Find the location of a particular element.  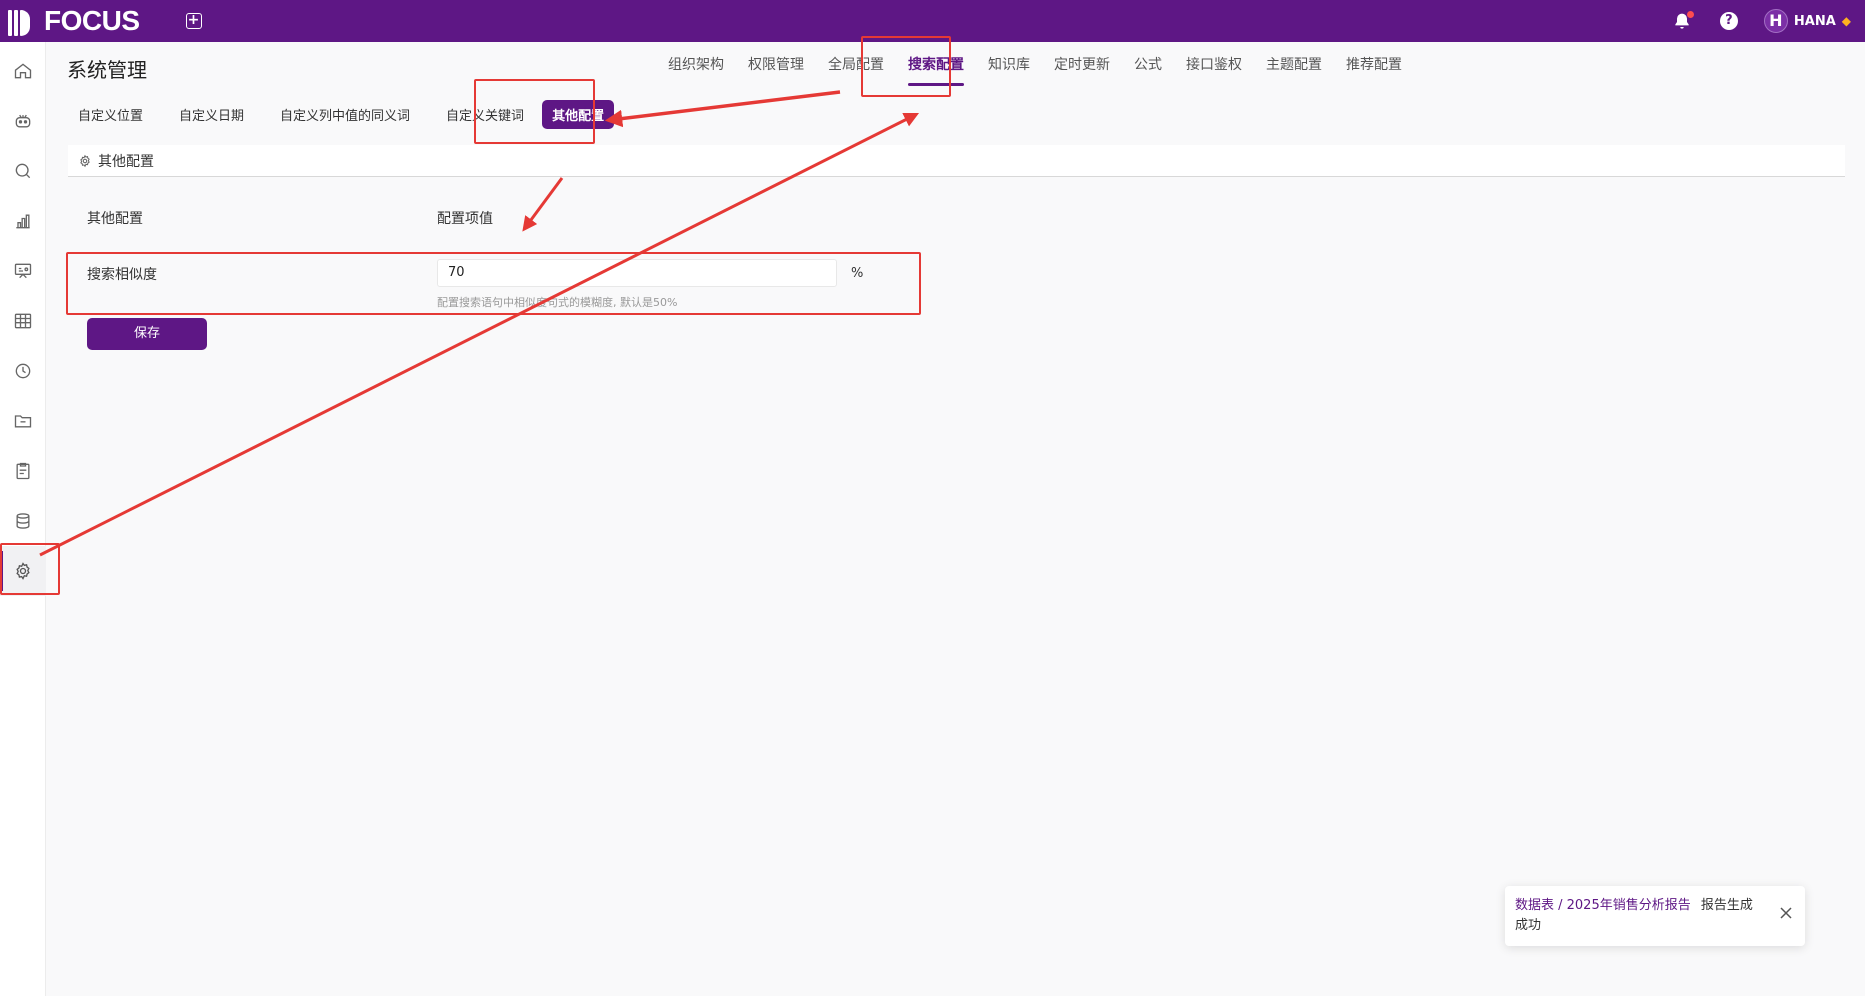

sidebar-item-data is located at coordinates (23, 521).